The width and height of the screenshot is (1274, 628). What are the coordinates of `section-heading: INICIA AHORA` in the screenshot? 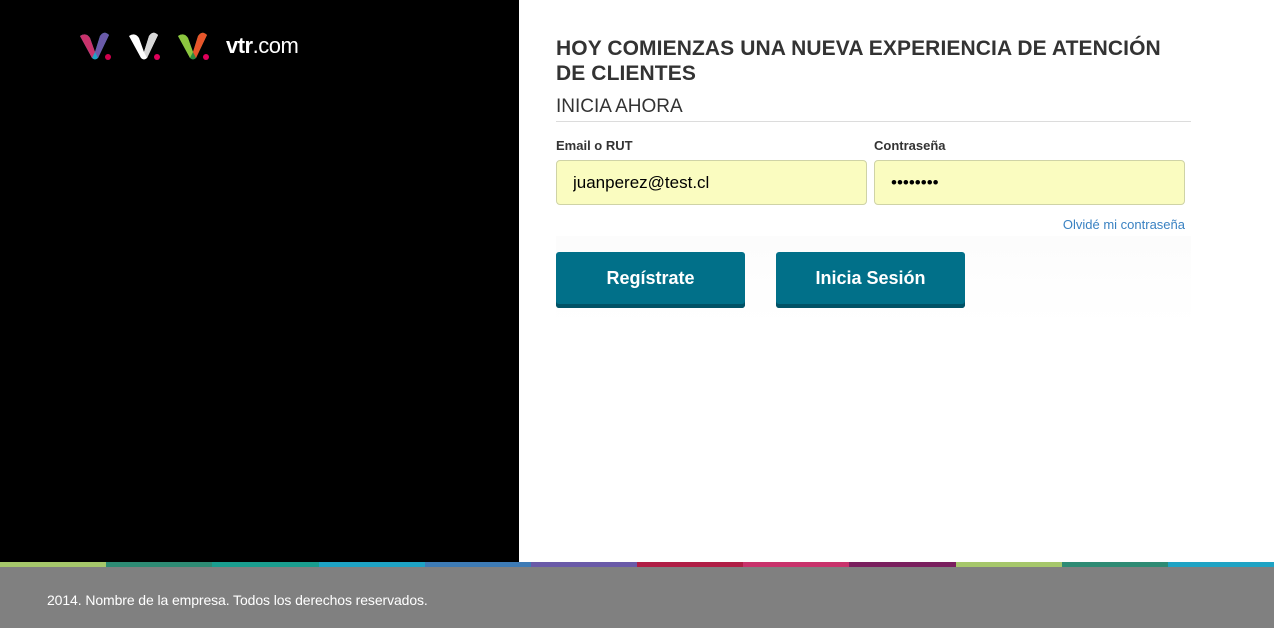 It's located at (873, 109).